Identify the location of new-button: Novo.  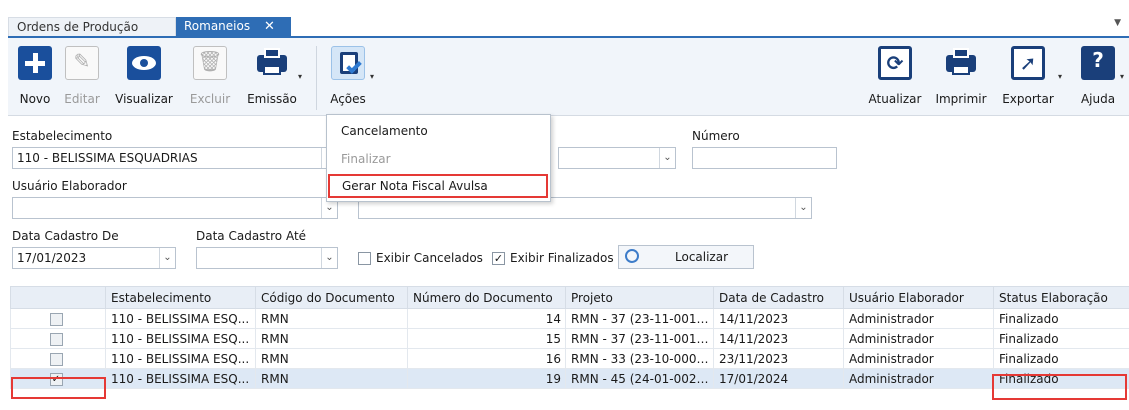
(35, 76).